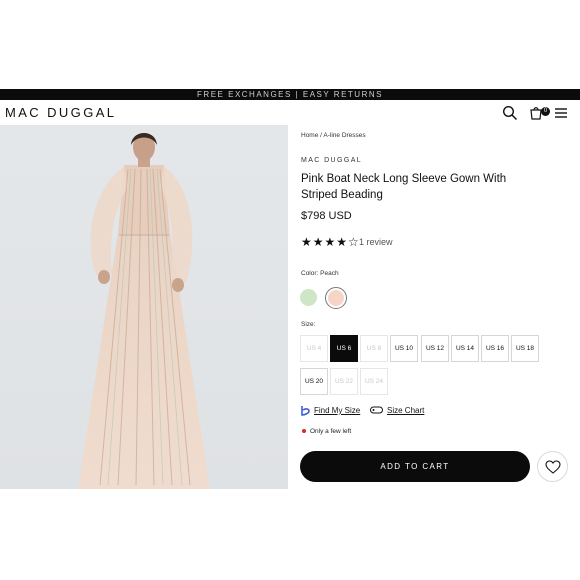 The image size is (580, 580). Describe the element at coordinates (320, 273) in the screenshot. I see `color-label: Color: Peach` at that location.